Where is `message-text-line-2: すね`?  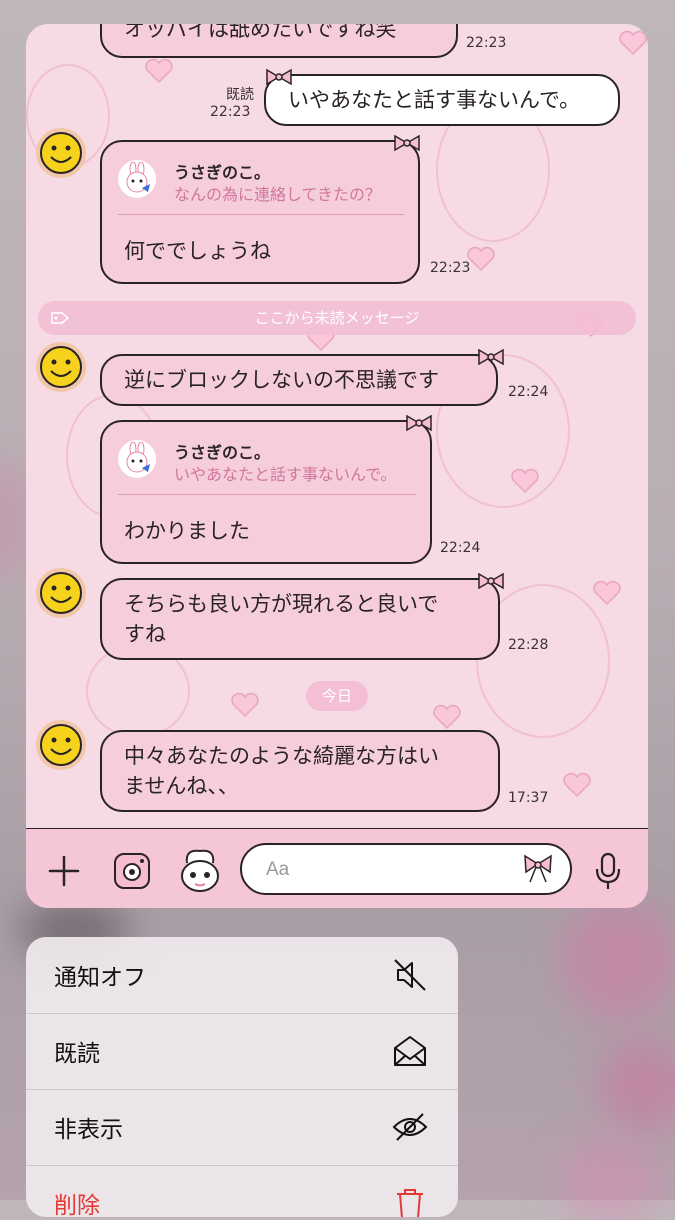
message-text-line-2: すね is located at coordinates (145, 634).